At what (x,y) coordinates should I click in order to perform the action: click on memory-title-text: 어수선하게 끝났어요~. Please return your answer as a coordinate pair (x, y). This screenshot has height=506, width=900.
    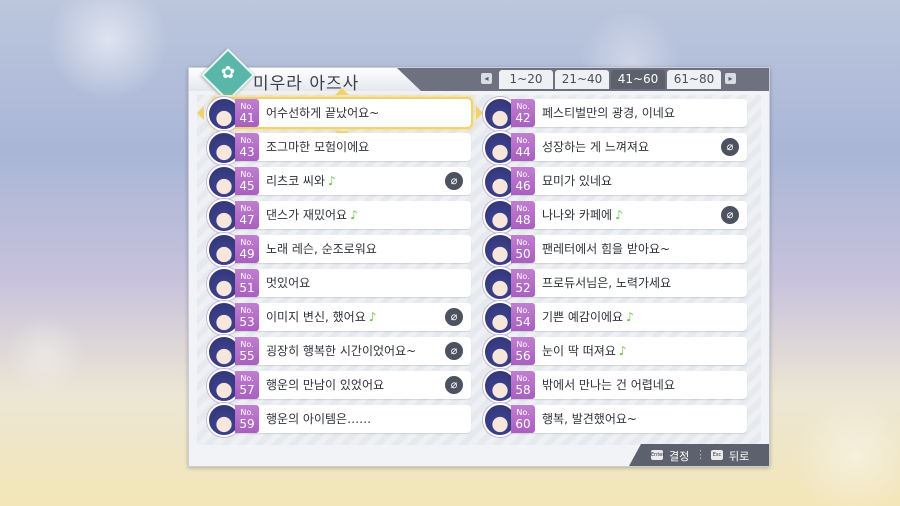
    Looking at the image, I should click on (323, 113).